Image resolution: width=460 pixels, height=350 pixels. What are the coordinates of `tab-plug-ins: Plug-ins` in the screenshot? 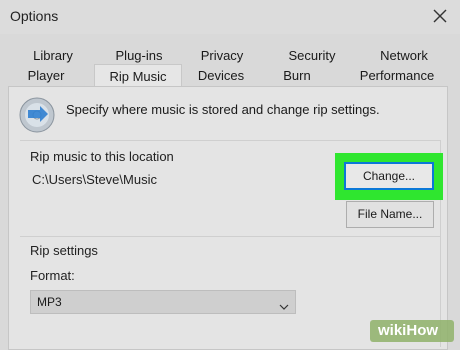 It's located at (139, 56).